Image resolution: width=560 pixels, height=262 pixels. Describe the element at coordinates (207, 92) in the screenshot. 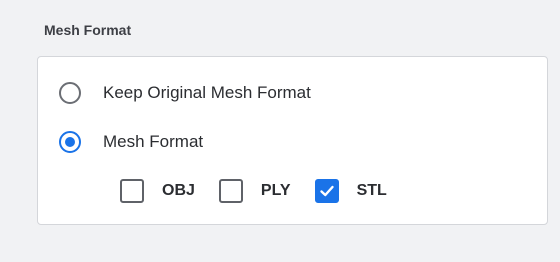

I see `keep-original-label: Keep Original Mesh Format` at that location.